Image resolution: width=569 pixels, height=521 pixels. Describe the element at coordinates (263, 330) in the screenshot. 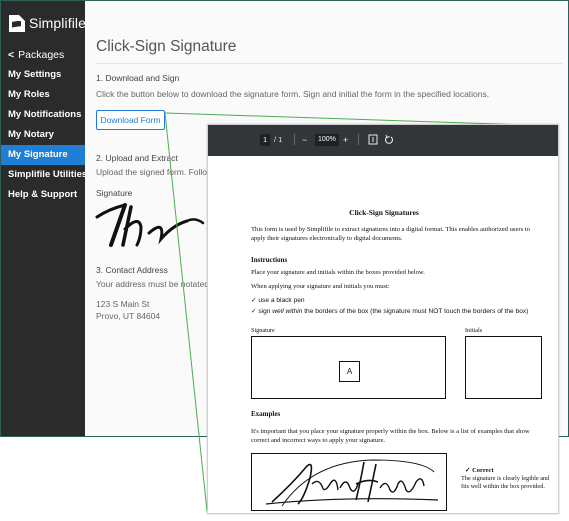

I see `doc-signature-label: Signature` at that location.